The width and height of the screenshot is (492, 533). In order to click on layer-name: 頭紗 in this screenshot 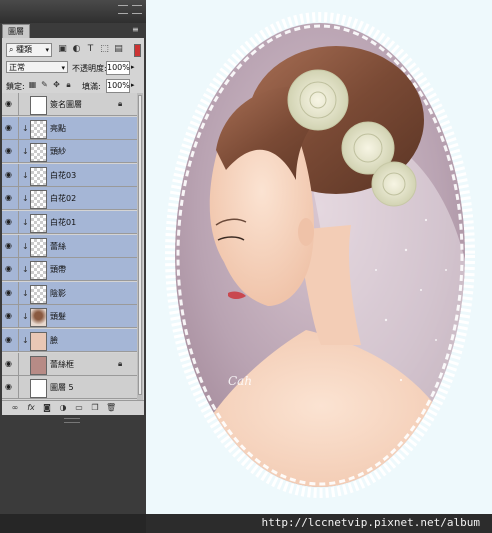, I will do `click(58, 151)`.